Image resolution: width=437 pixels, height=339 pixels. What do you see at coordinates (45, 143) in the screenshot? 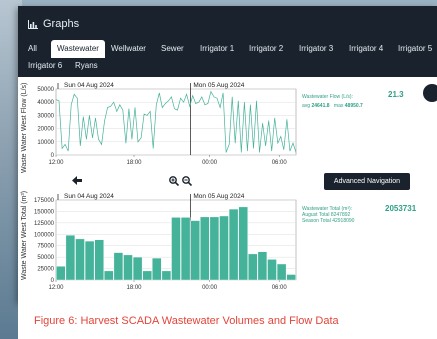
I see `flow-ytick-label: 10000` at bounding box center [45, 143].